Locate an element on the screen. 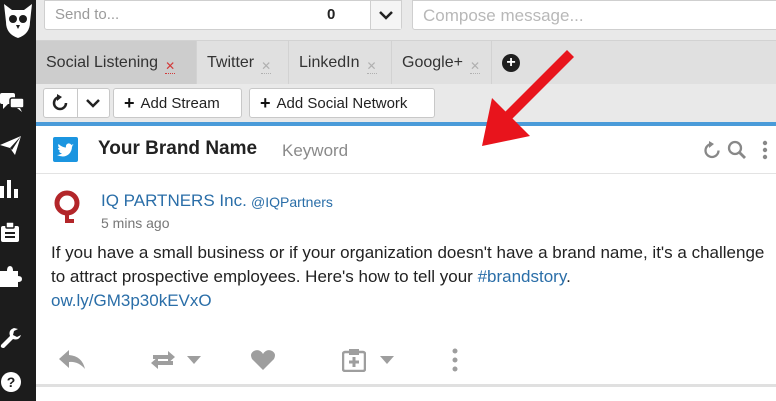 This screenshot has height=401, width=776. profile-dropdown-button is located at coordinates (385, 15).